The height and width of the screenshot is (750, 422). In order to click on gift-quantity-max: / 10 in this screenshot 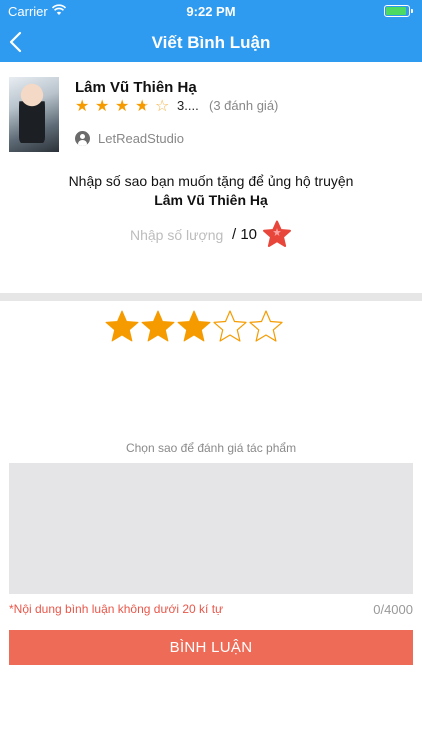, I will do `click(245, 234)`.